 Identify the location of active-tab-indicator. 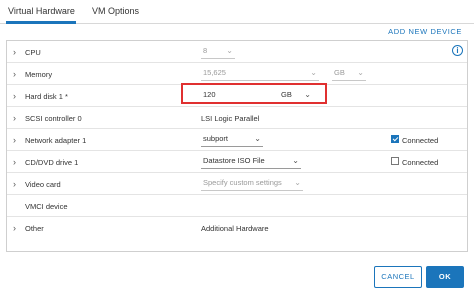
(41, 22).